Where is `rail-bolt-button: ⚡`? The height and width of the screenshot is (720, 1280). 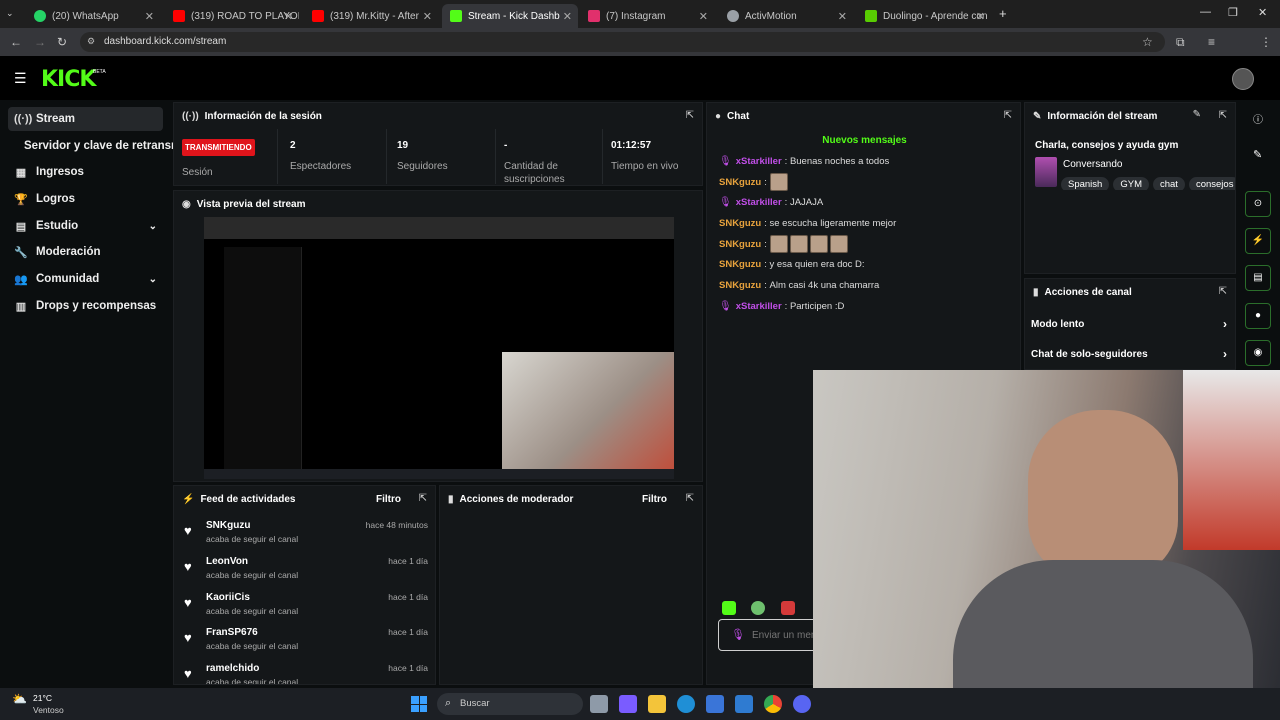
rail-bolt-button: ⚡ is located at coordinates (1258, 241).